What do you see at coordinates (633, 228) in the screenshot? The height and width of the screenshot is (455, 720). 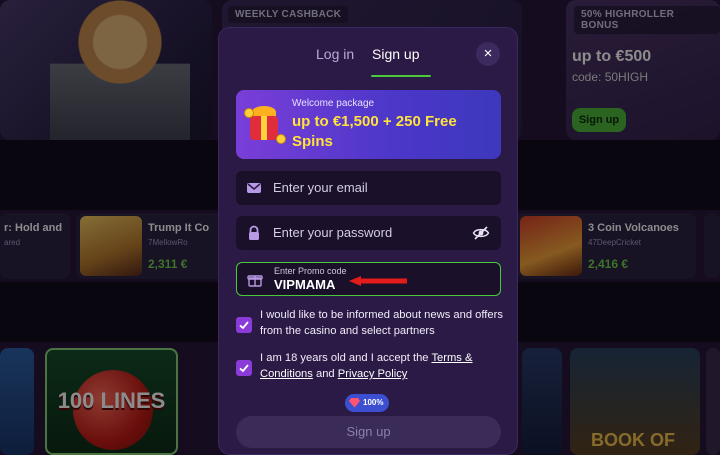 I see `game-title: 3 Coin Volcanoes` at bounding box center [633, 228].